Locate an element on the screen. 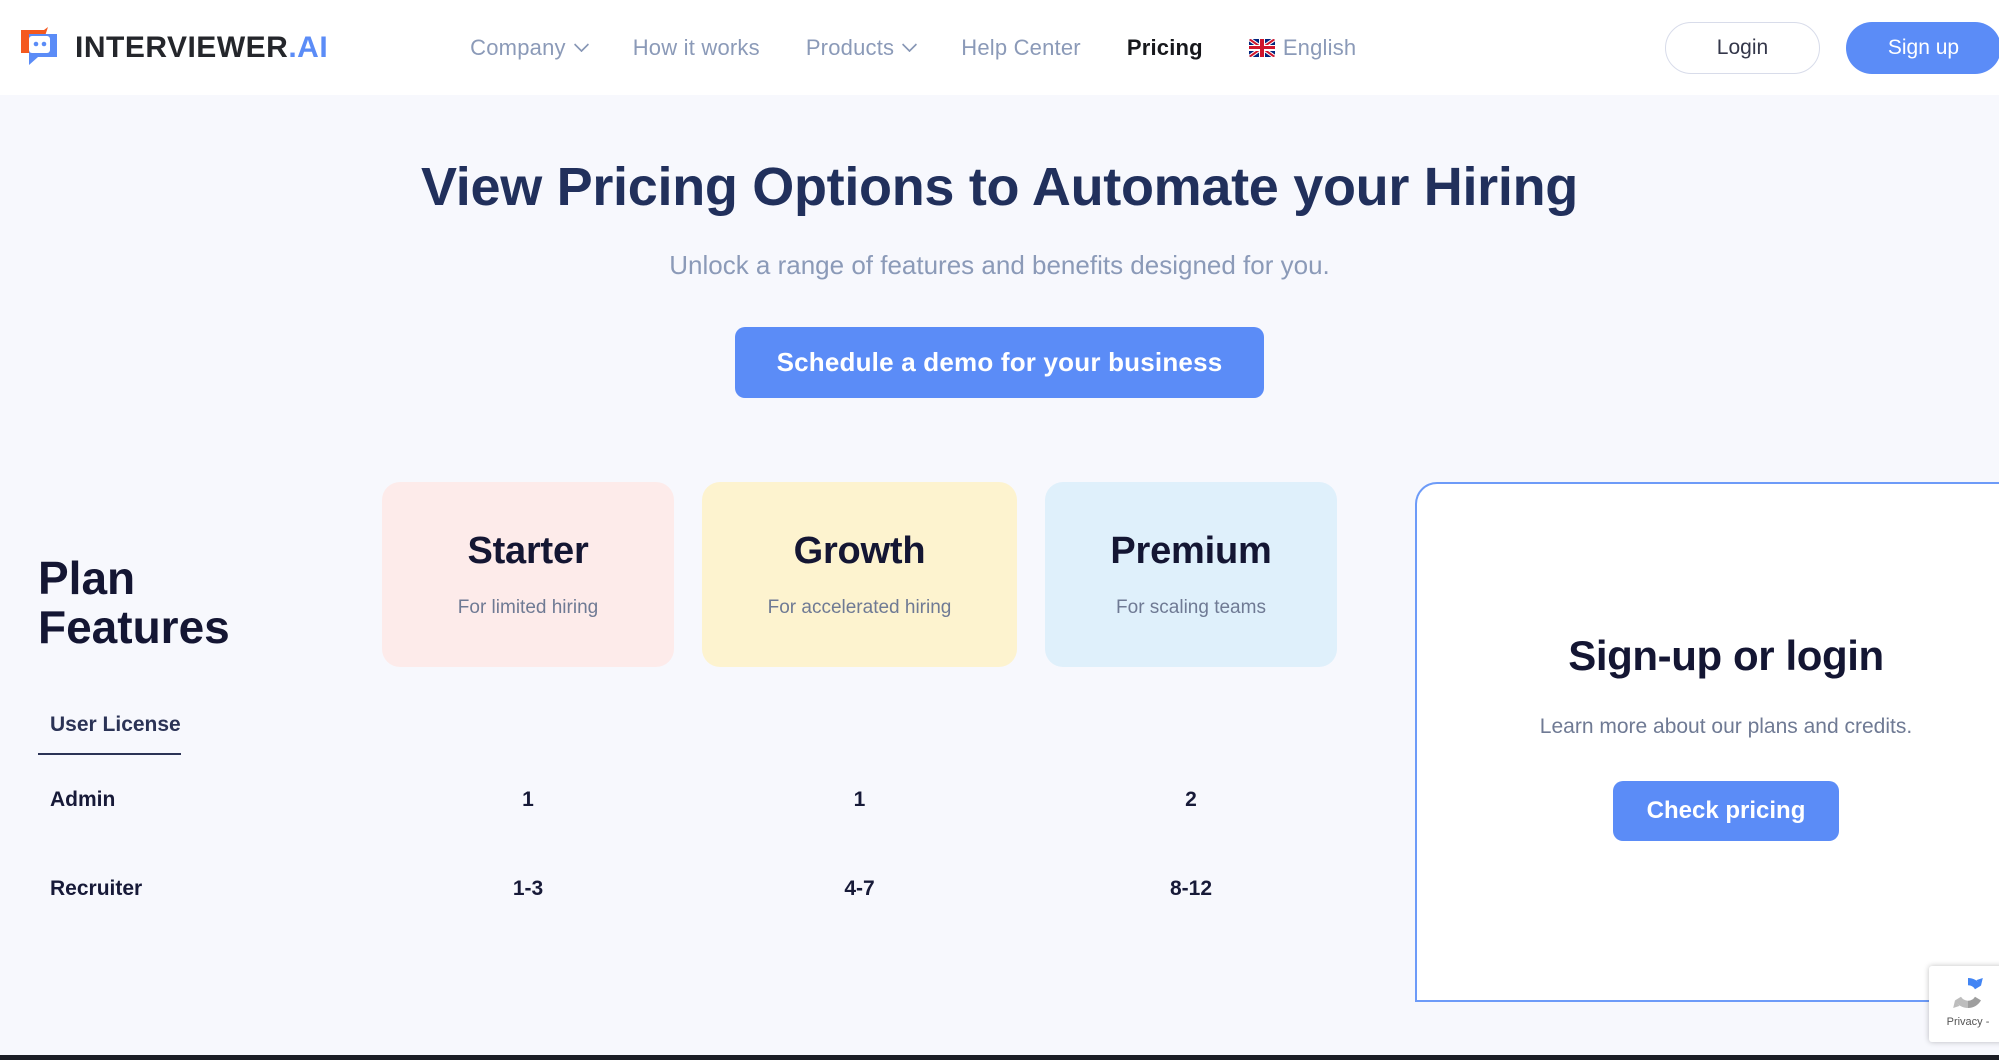  language-label: English is located at coordinates (1319, 47).